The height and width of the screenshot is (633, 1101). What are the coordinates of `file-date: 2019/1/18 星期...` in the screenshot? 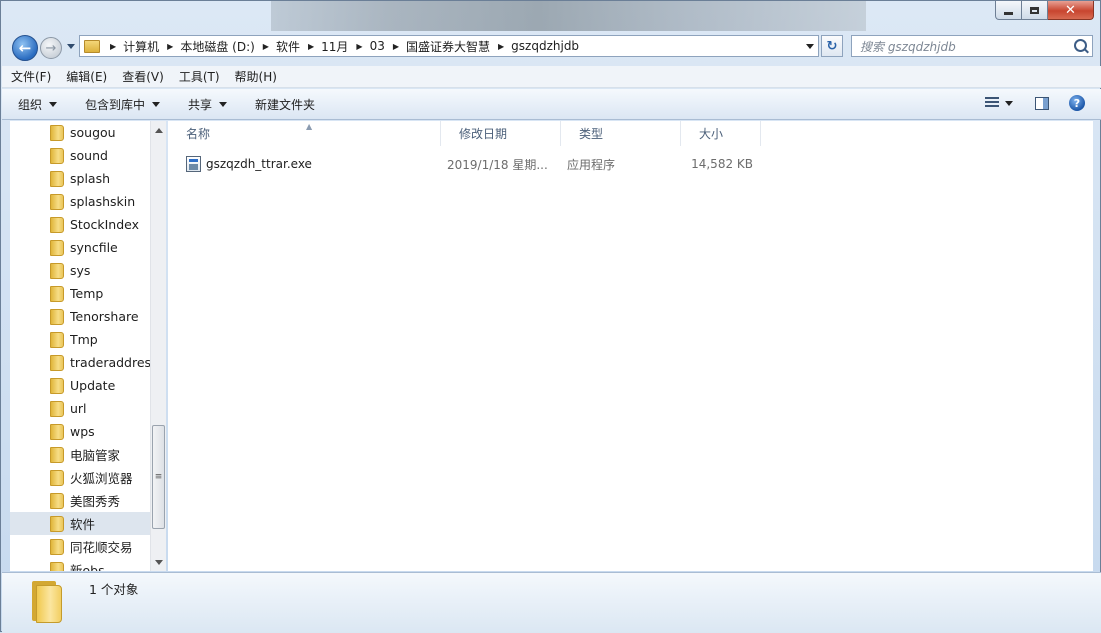 It's located at (497, 164).